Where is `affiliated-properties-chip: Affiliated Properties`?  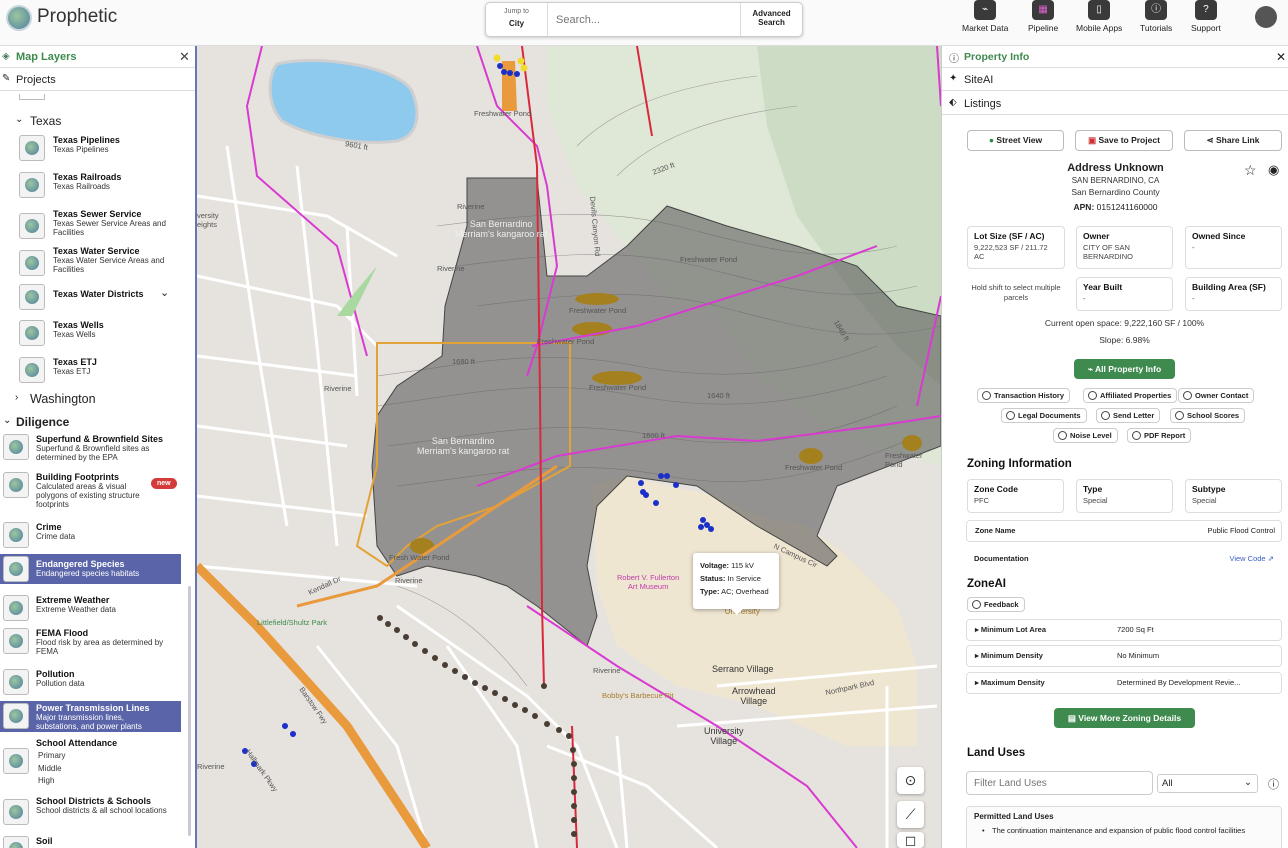 affiliated-properties-chip: Affiliated Properties is located at coordinates (1130, 395).